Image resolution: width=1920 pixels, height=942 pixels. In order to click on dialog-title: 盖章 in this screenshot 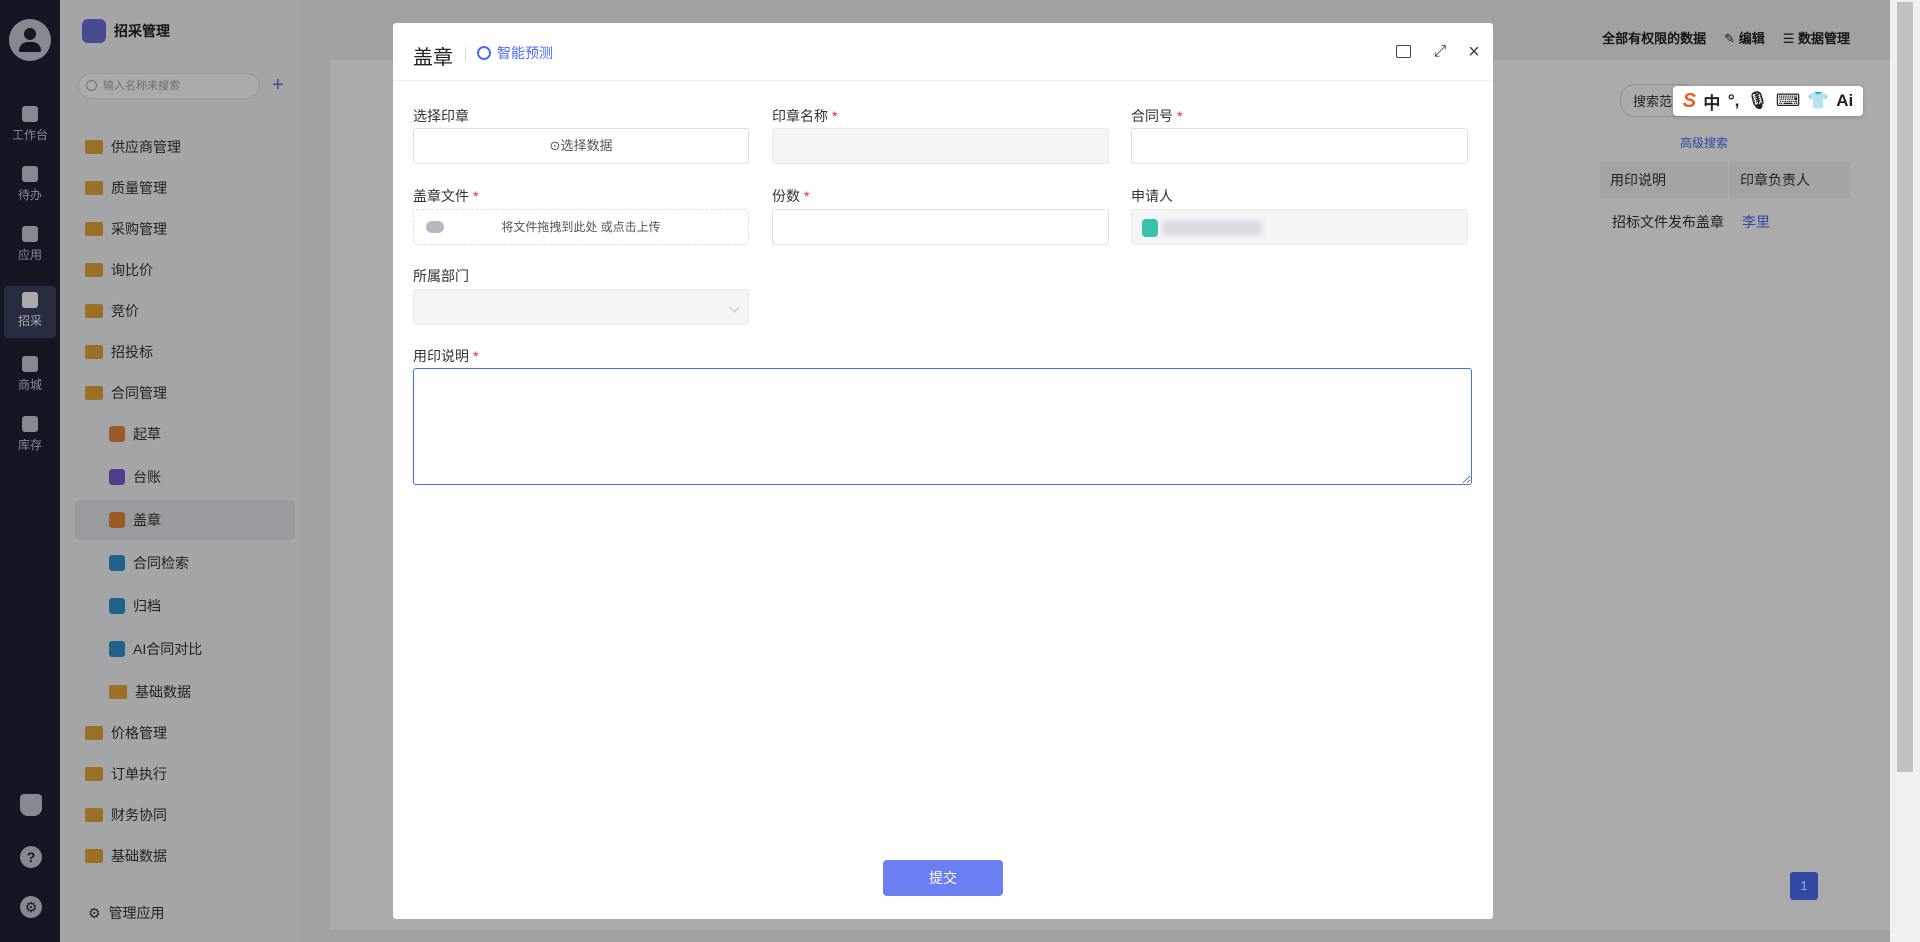, I will do `click(433, 58)`.